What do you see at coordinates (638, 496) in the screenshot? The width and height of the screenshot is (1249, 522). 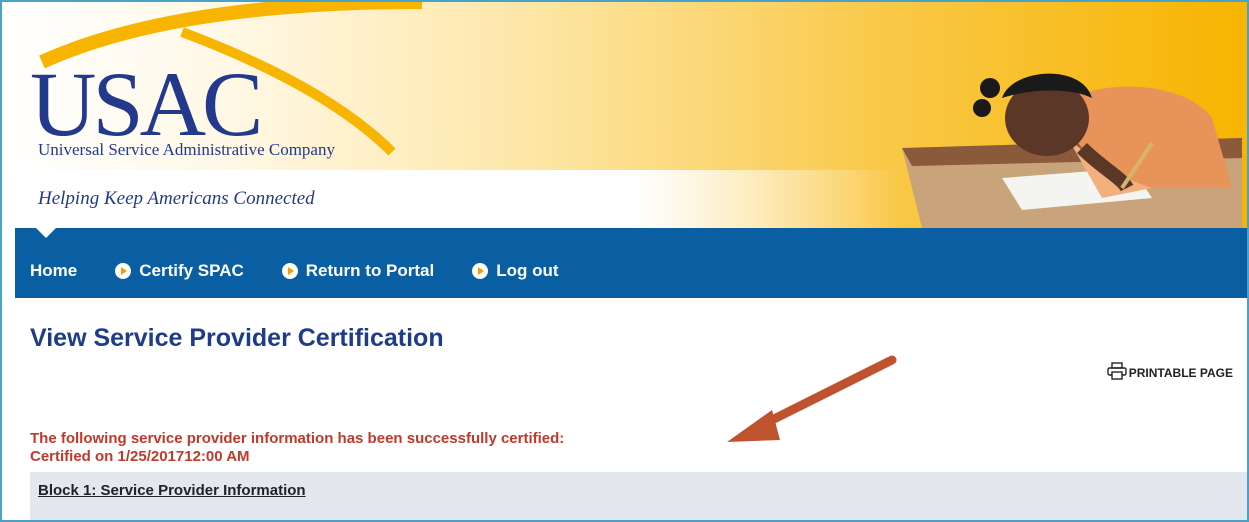 I see `block-1-section: Block 1: Service Provider Information` at bounding box center [638, 496].